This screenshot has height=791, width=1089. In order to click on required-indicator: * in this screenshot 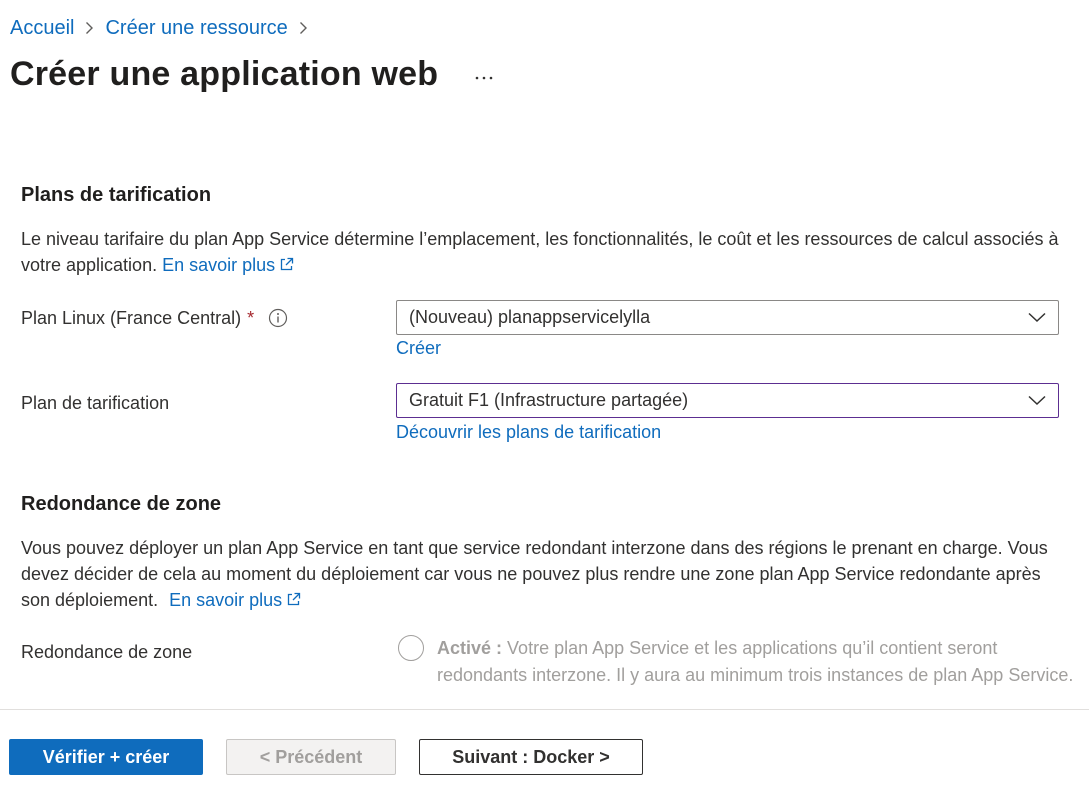, I will do `click(251, 317)`.